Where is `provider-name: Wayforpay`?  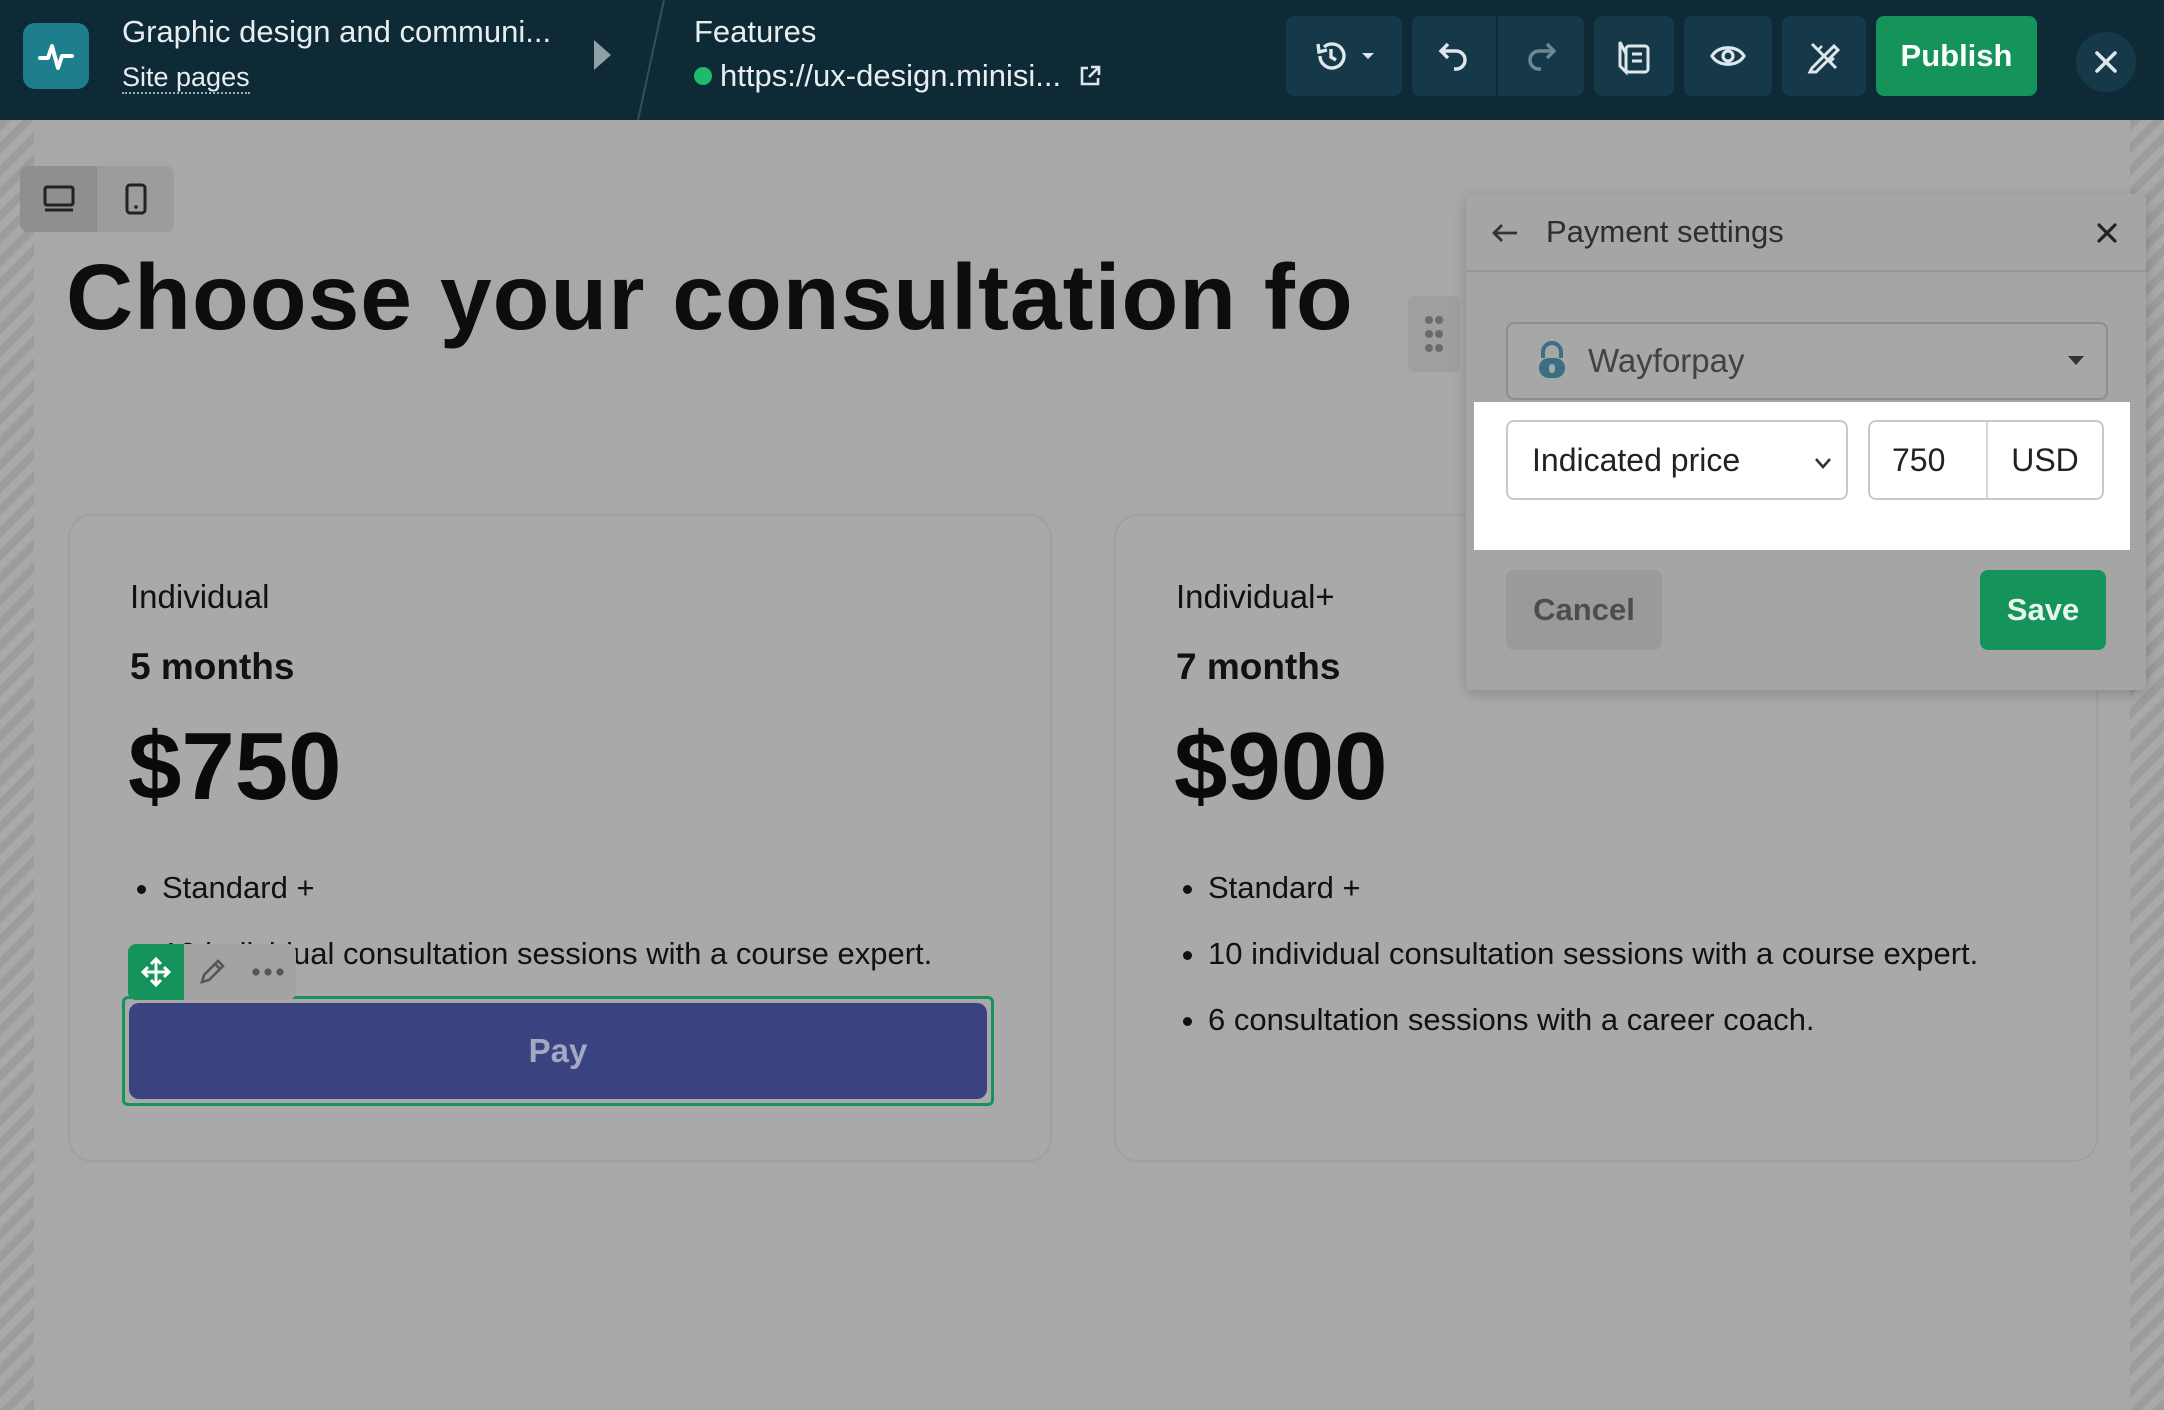 provider-name: Wayforpay is located at coordinates (1666, 360).